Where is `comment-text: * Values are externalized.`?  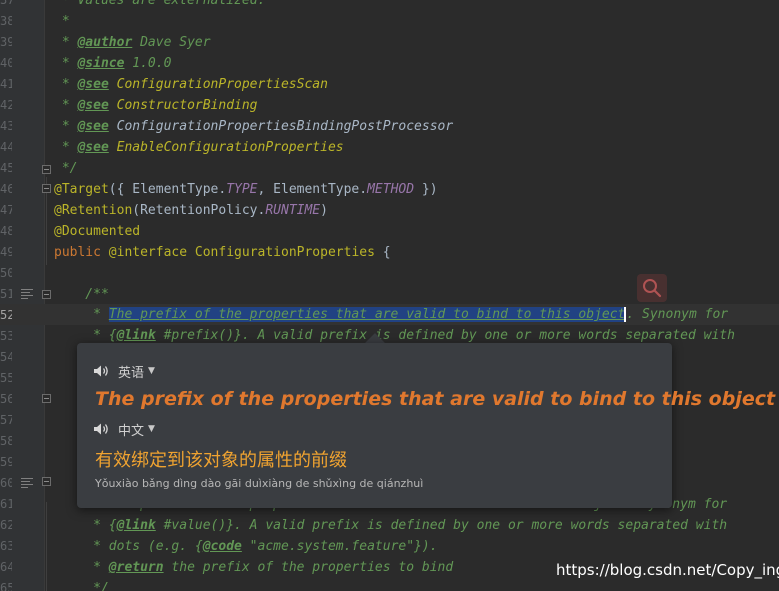 comment-text: * Values are externalized. is located at coordinates (160, 4).